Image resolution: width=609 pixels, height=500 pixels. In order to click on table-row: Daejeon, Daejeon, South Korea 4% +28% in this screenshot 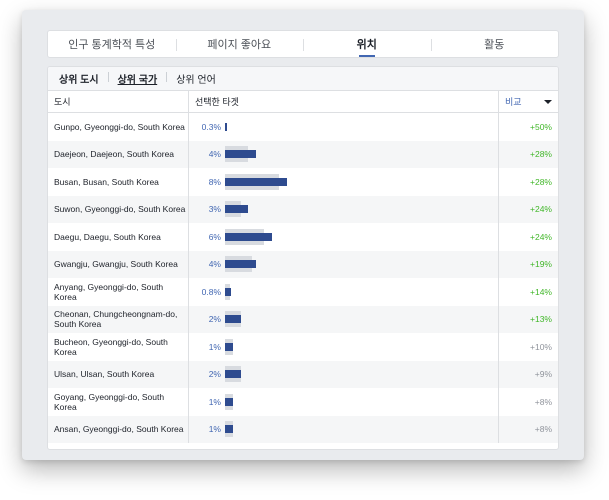, I will do `click(303, 154)`.